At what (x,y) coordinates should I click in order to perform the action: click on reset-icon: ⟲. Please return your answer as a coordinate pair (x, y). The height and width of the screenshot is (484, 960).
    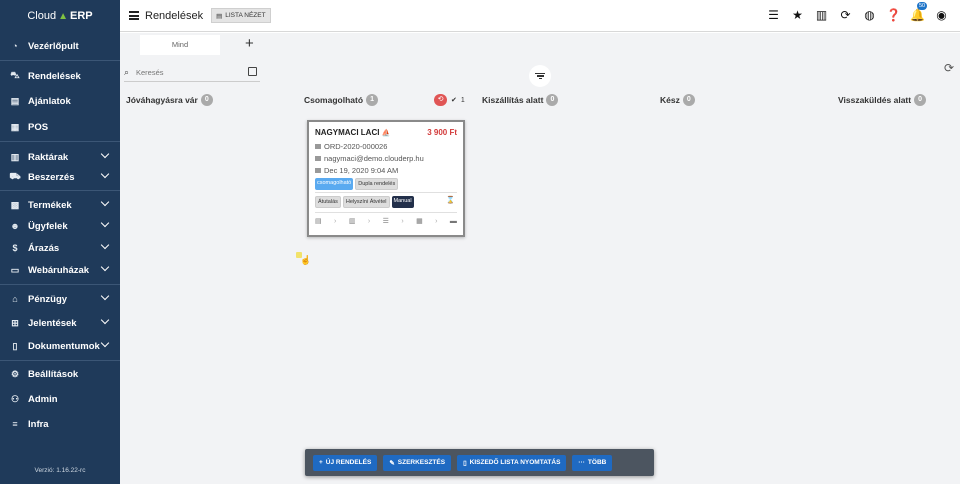
    Looking at the image, I should click on (440, 100).